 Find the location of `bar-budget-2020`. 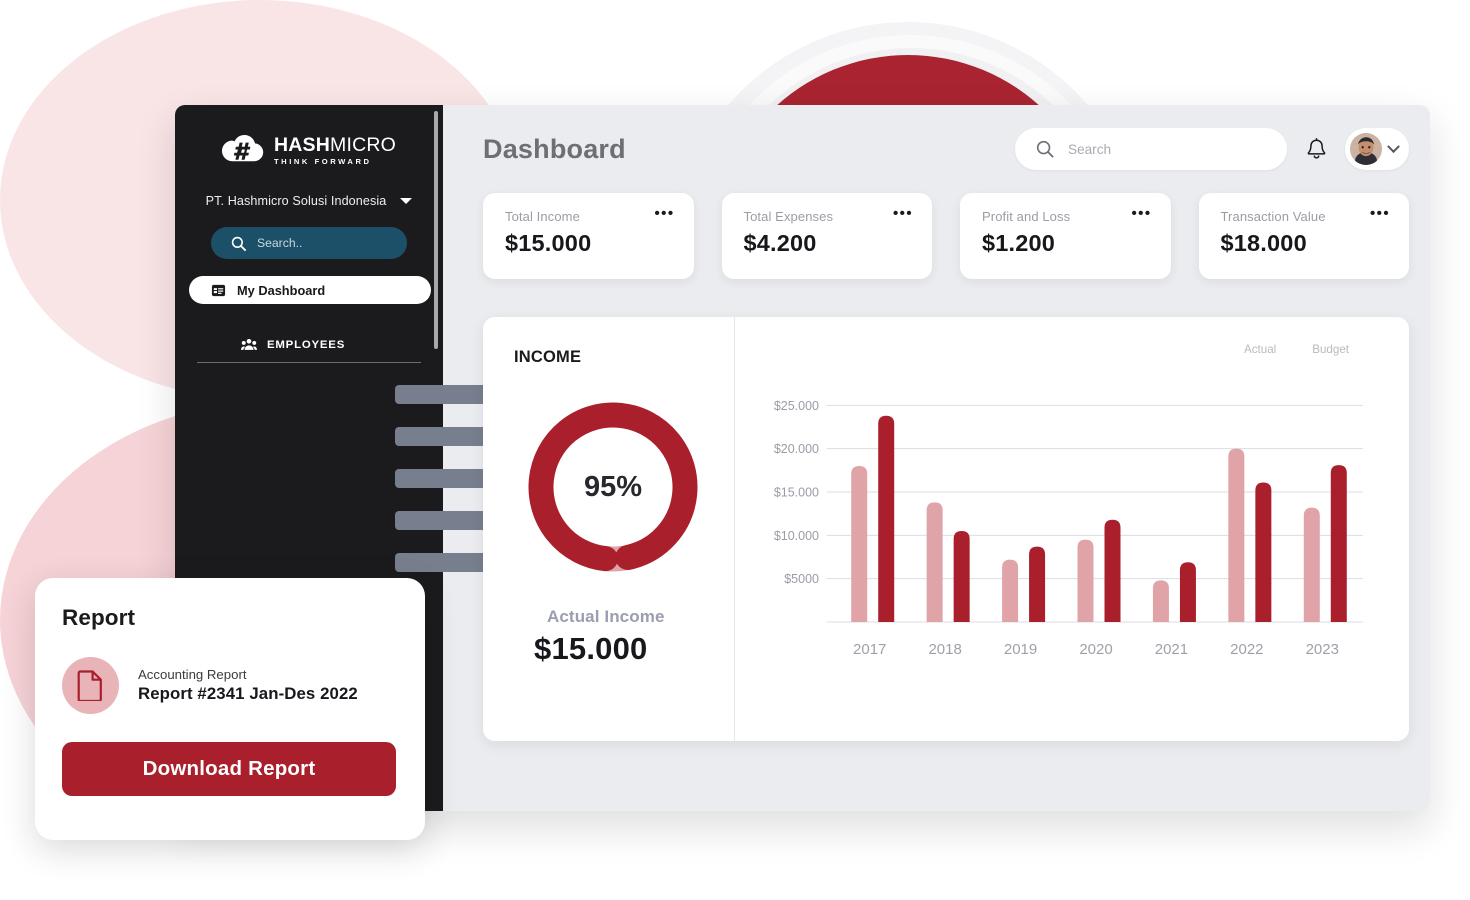

bar-budget-2020 is located at coordinates (1112, 570).